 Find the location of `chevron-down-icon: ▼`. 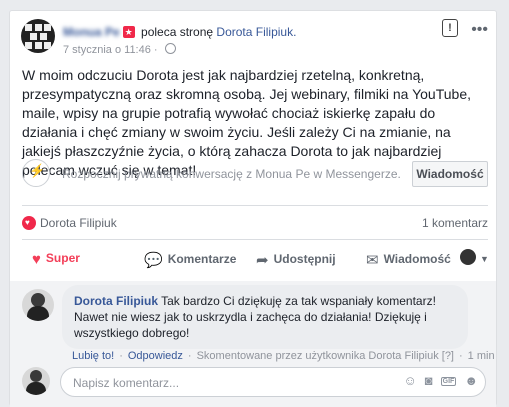

chevron-down-icon: ▼ is located at coordinates (484, 259).